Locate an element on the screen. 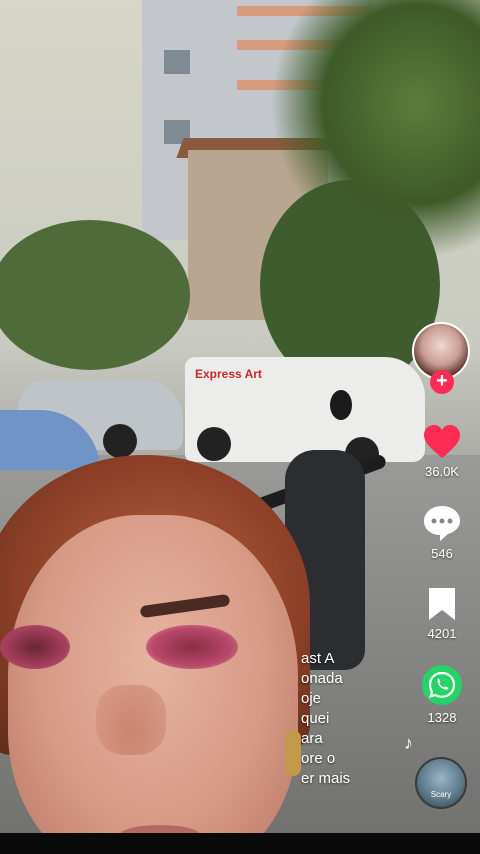  share-button: 1328 is located at coordinates (442, 694).